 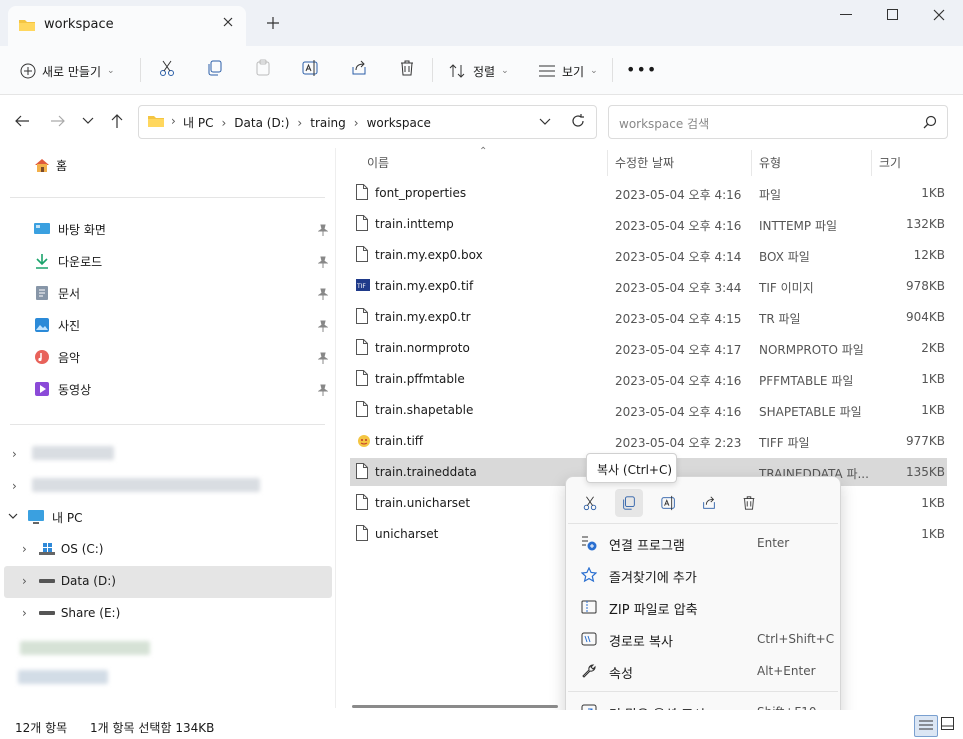 What do you see at coordinates (50, 165) in the screenshot?
I see `sidebar-item-home: 홈` at bounding box center [50, 165].